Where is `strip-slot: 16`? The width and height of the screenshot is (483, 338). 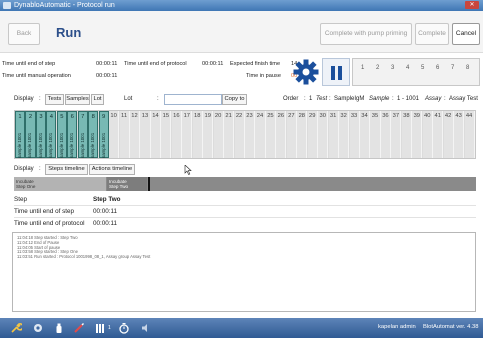
strip-slot: 16 is located at coordinates (176, 134).